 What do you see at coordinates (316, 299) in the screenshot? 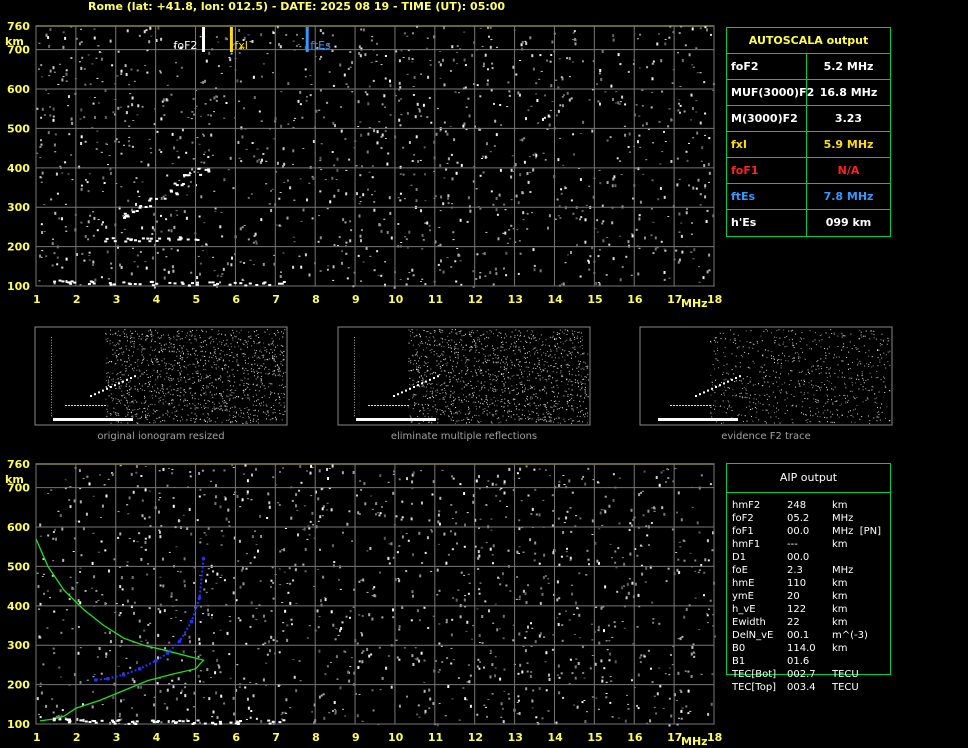
I see `x-tick-label: 8` at bounding box center [316, 299].